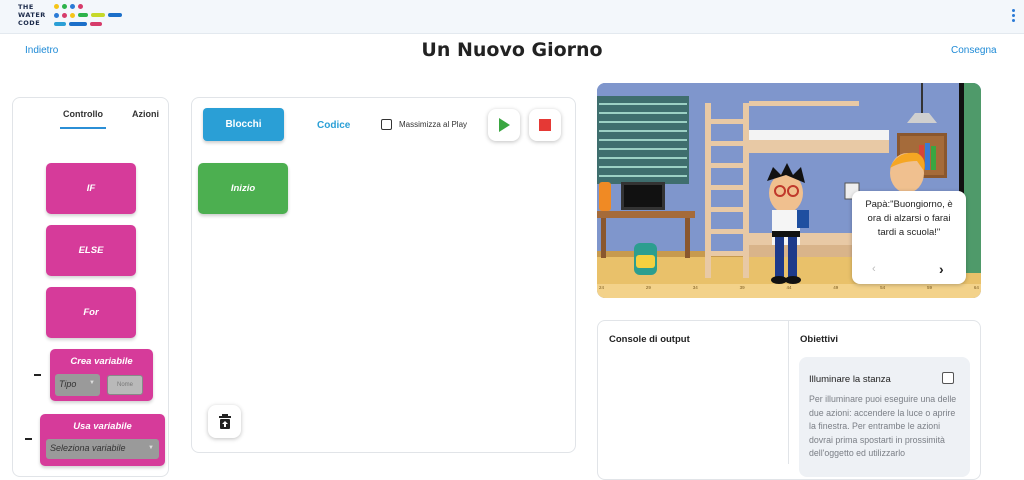 This screenshot has width=1024, height=480. Describe the element at coordinates (789, 291) in the screenshot. I see `ruler: 24 29 34 39 44 49 54 59 64` at that location.